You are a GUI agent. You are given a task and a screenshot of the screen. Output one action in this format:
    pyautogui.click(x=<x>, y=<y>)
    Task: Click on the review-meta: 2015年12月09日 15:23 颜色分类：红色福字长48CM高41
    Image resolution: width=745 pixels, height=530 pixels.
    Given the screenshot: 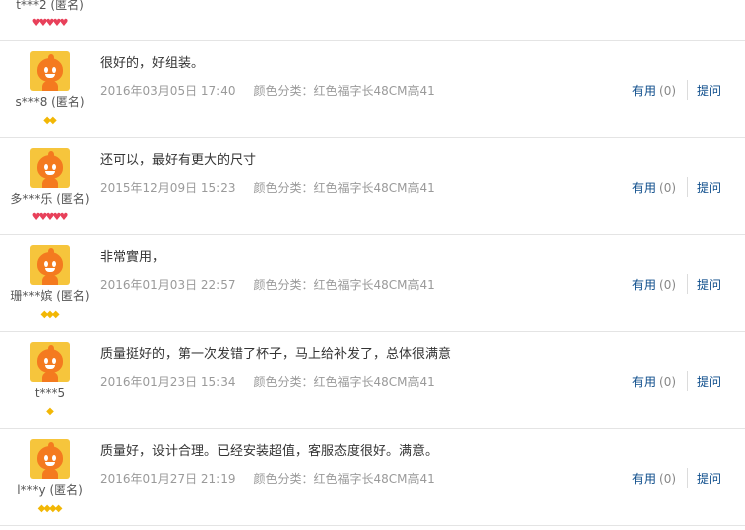 What is the action you would take?
    pyautogui.click(x=267, y=187)
    